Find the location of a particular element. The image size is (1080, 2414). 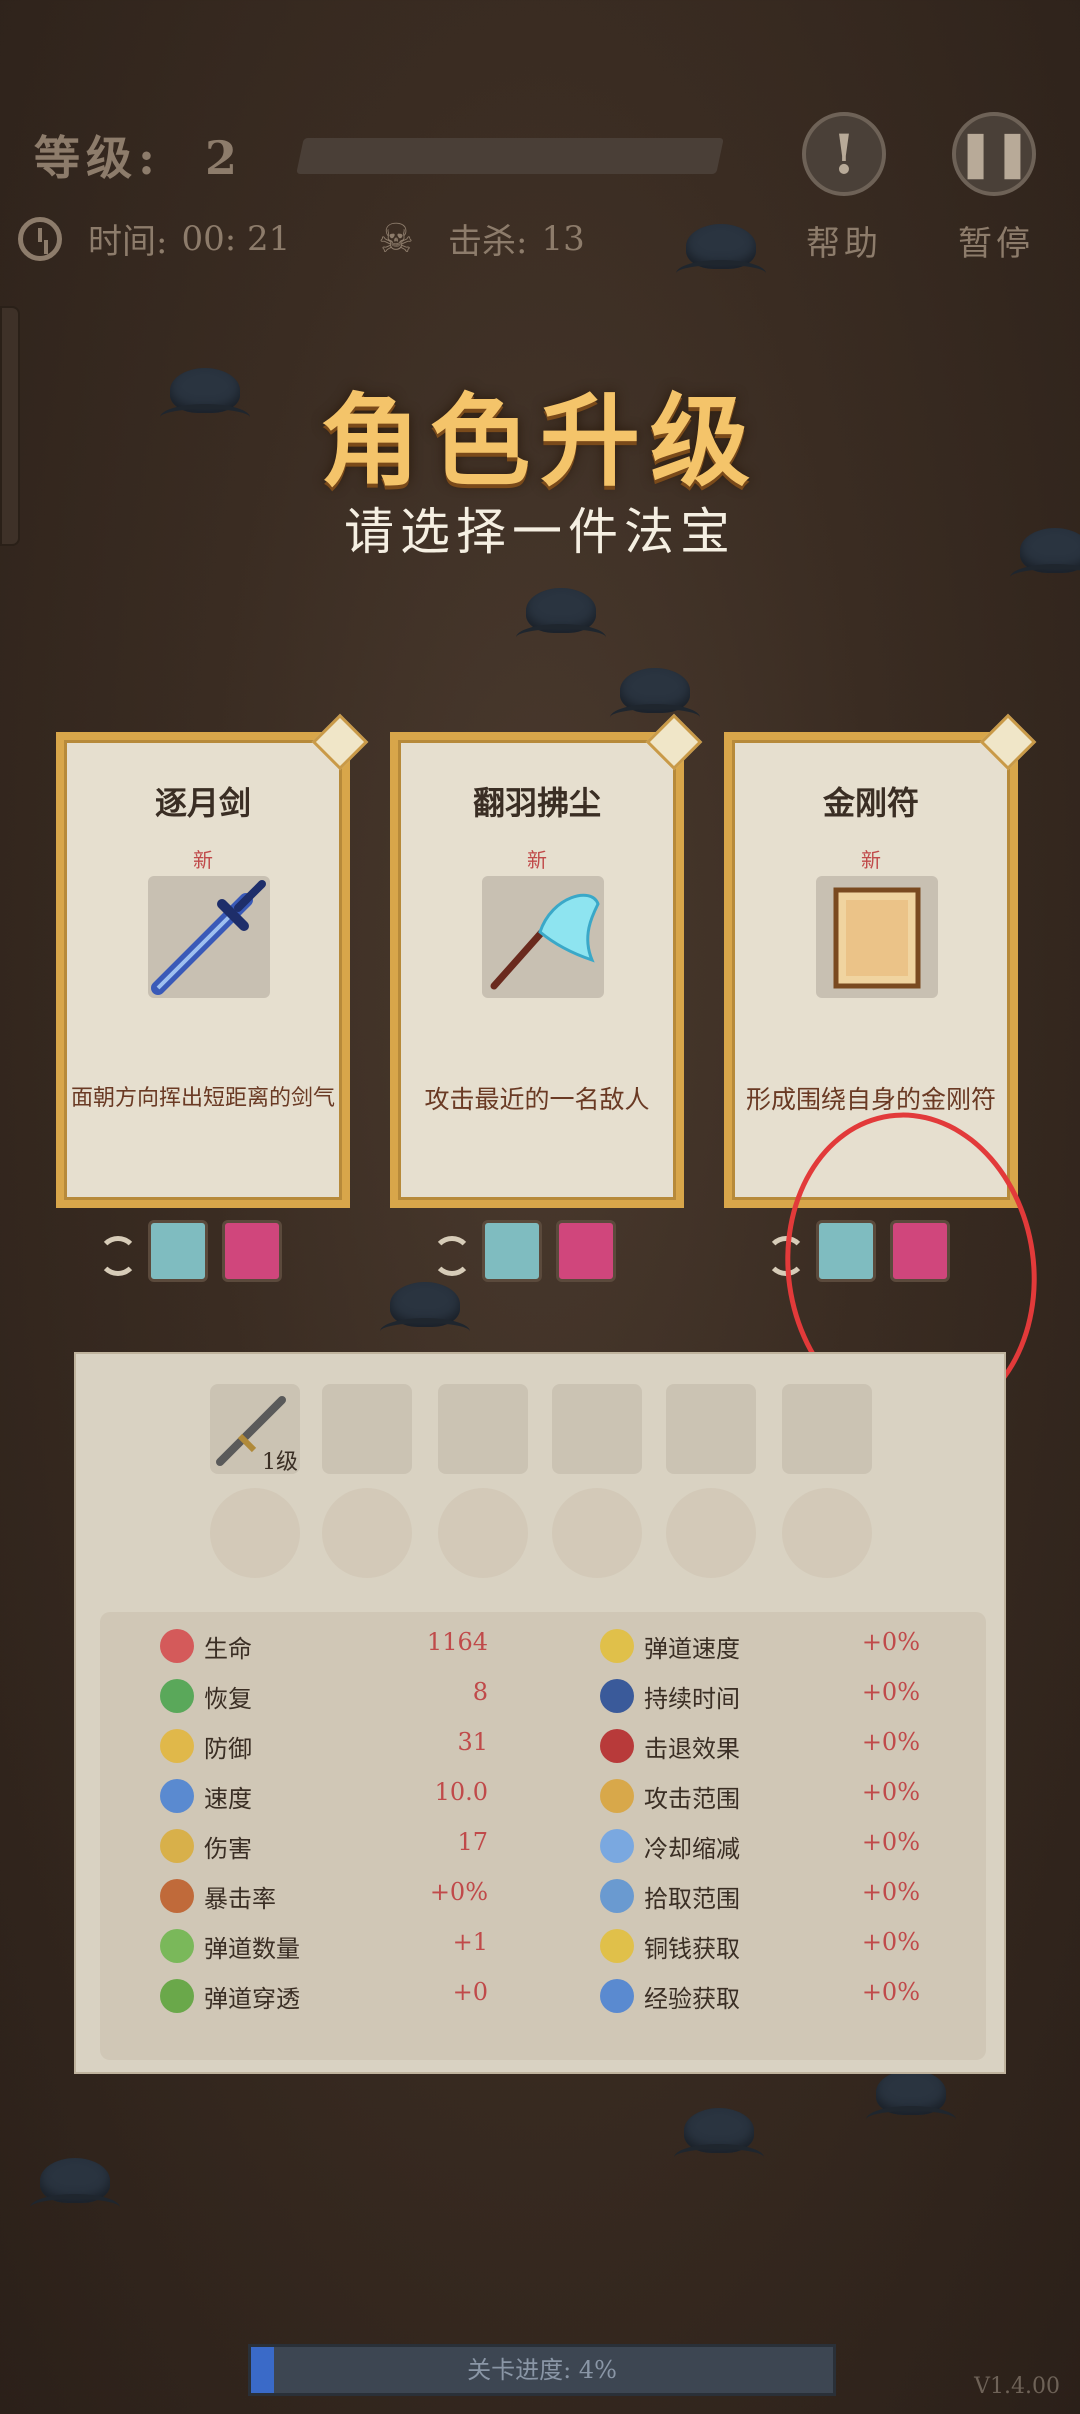

weapon-level: 1级 is located at coordinates (280, 1462).